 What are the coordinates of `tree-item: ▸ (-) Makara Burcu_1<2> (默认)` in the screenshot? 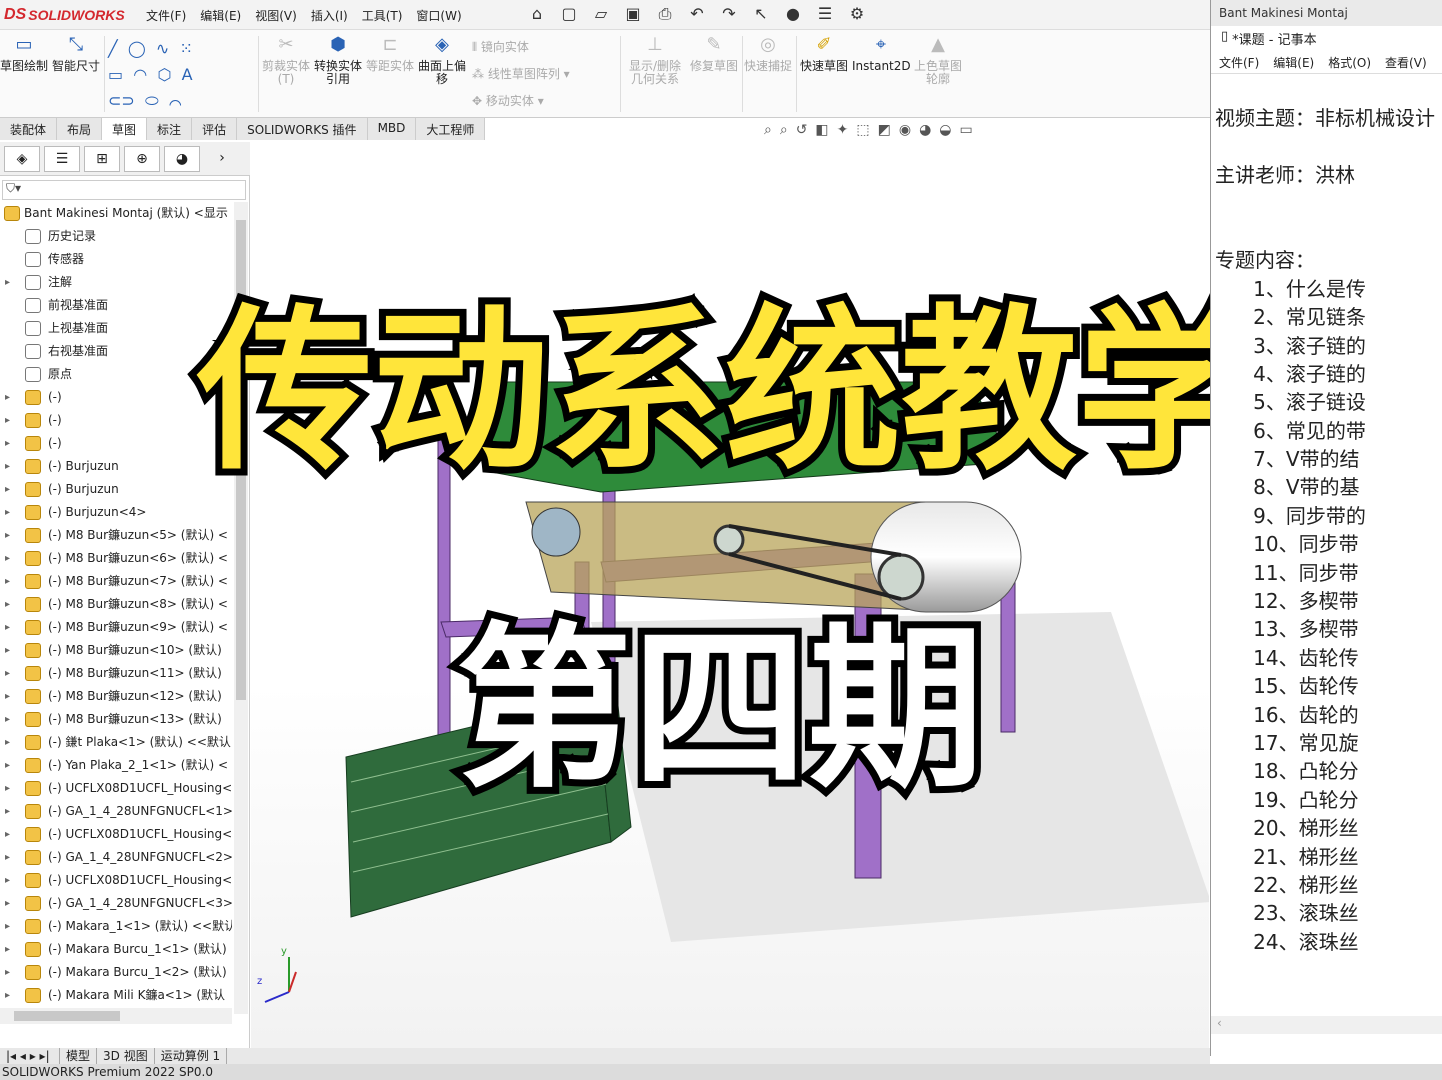 It's located at (116, 972).